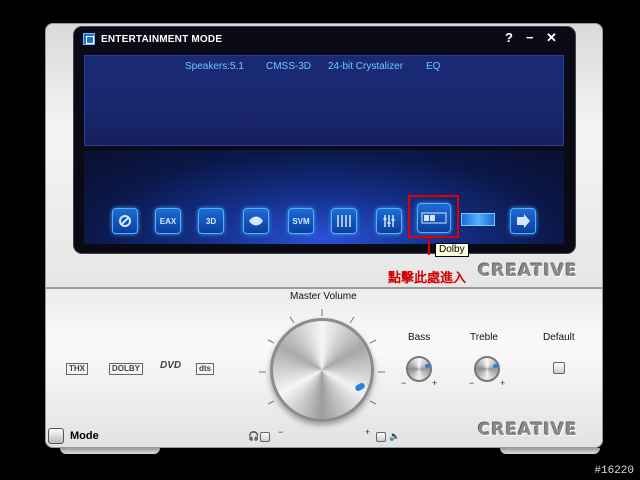 The image size is (640, 480). I want to click on right-foot, so click(550, 451).